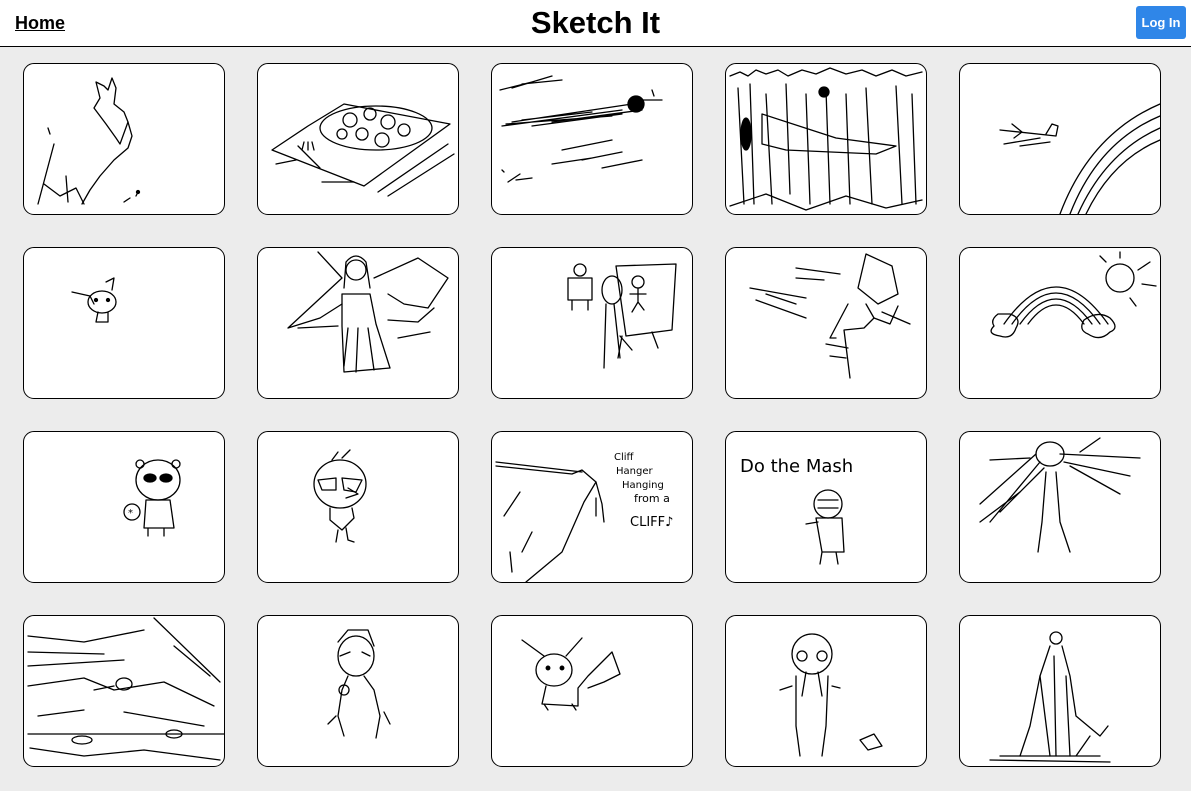  I want to click on landscape-sketch, so click(125, 689).